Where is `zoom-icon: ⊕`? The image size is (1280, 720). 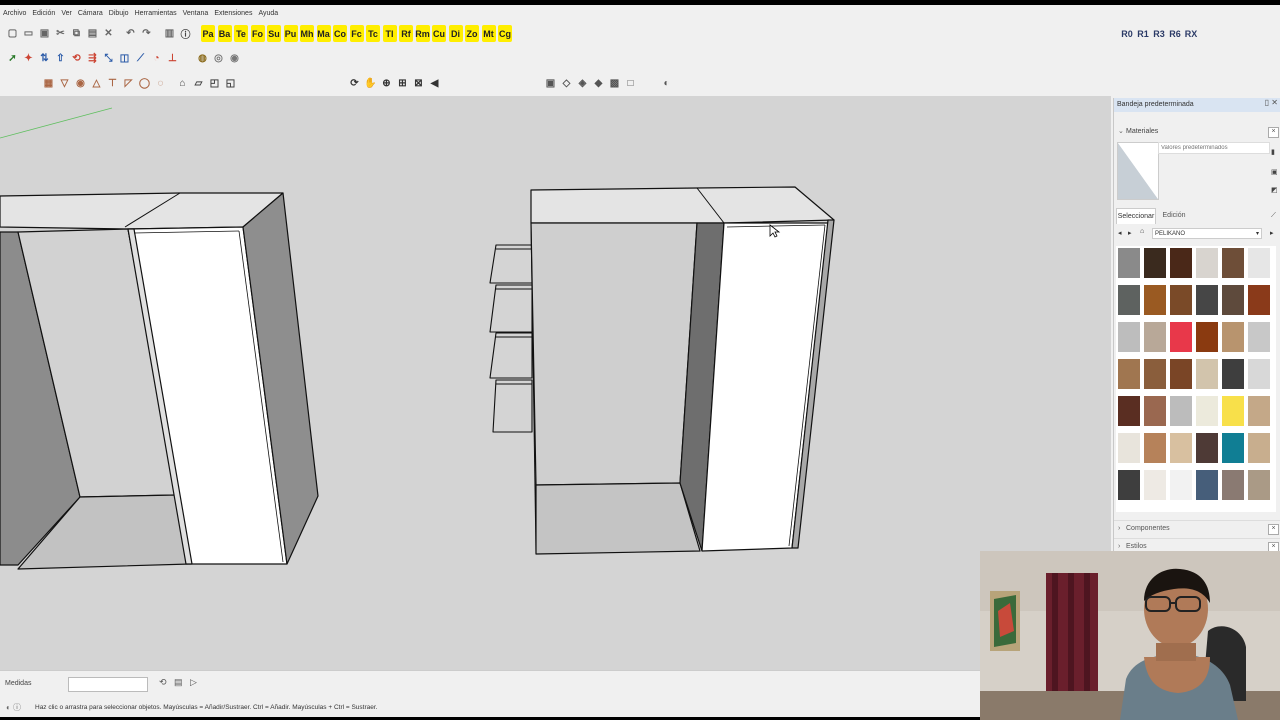 zoom-icon: ⊕ is located at coordinates (386, 83).